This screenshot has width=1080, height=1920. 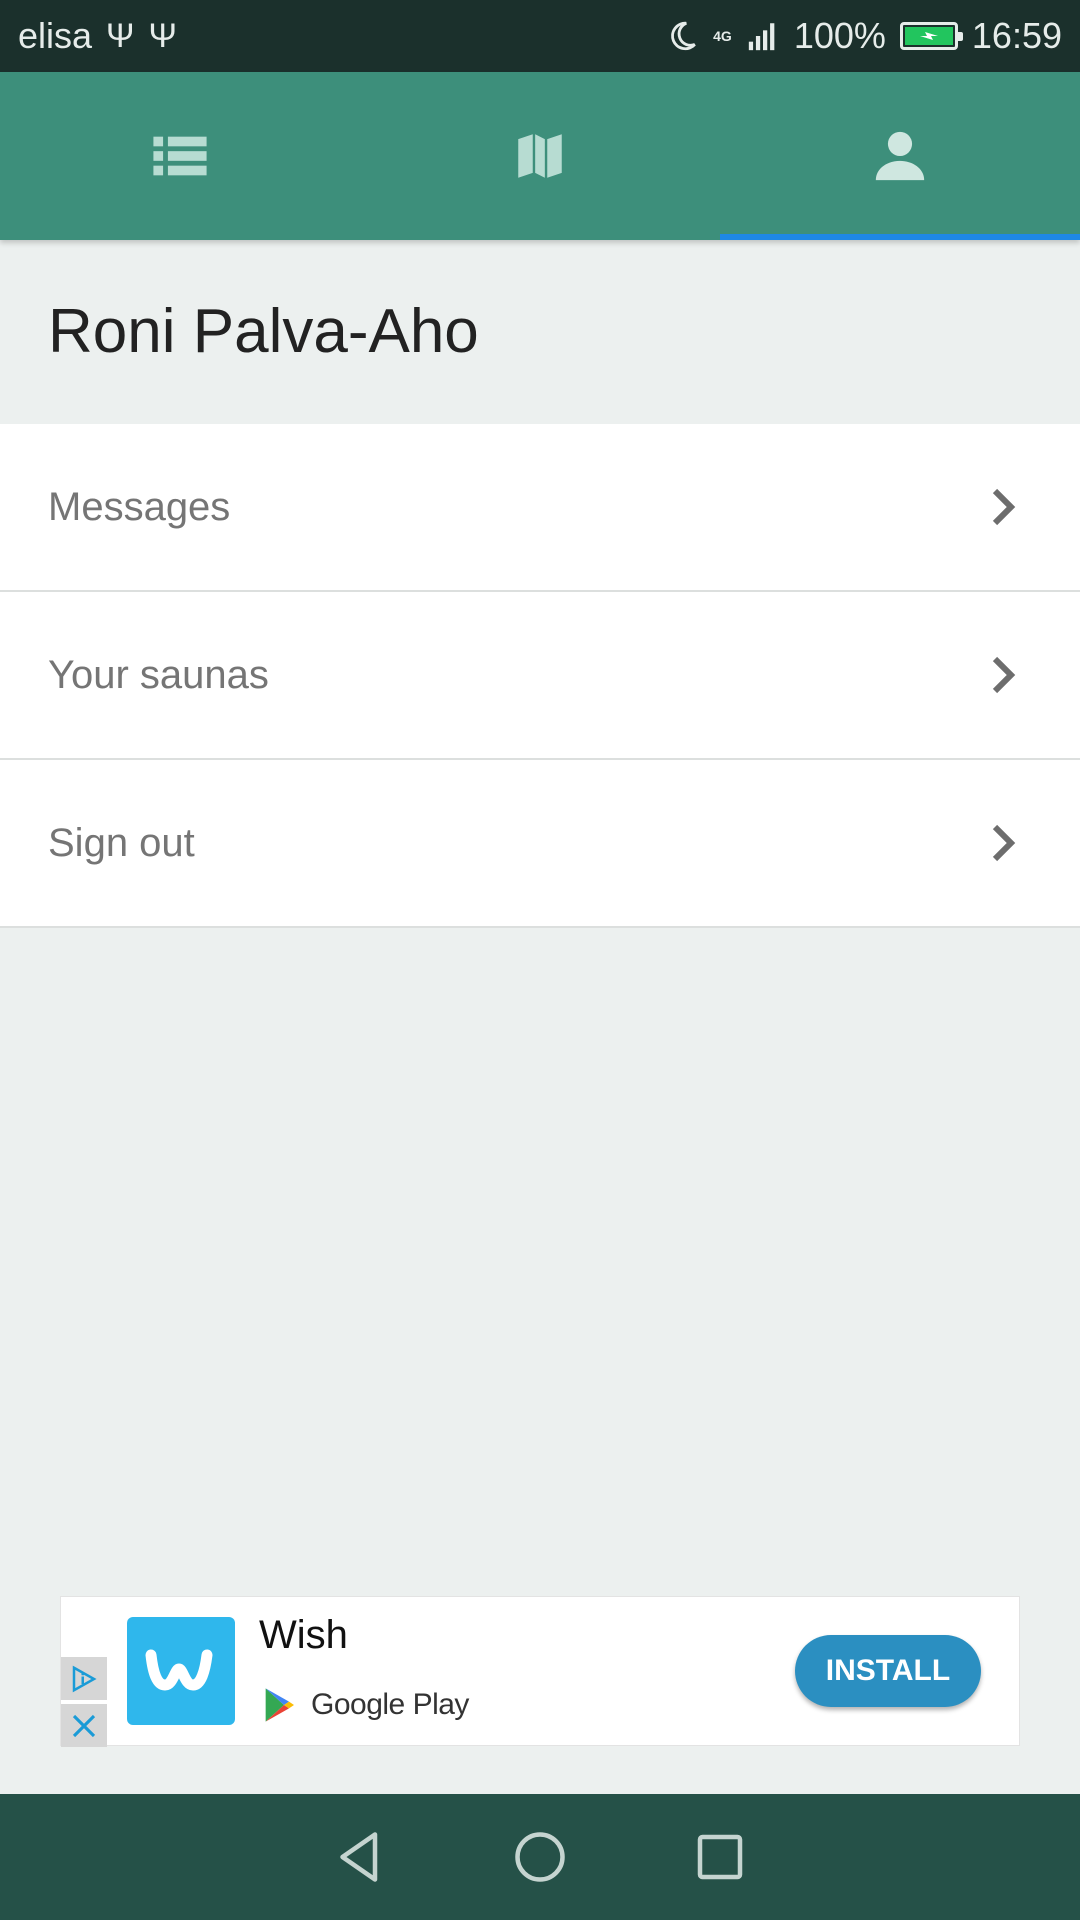 I want to click on charging-icon, so click(x=928, y=36).